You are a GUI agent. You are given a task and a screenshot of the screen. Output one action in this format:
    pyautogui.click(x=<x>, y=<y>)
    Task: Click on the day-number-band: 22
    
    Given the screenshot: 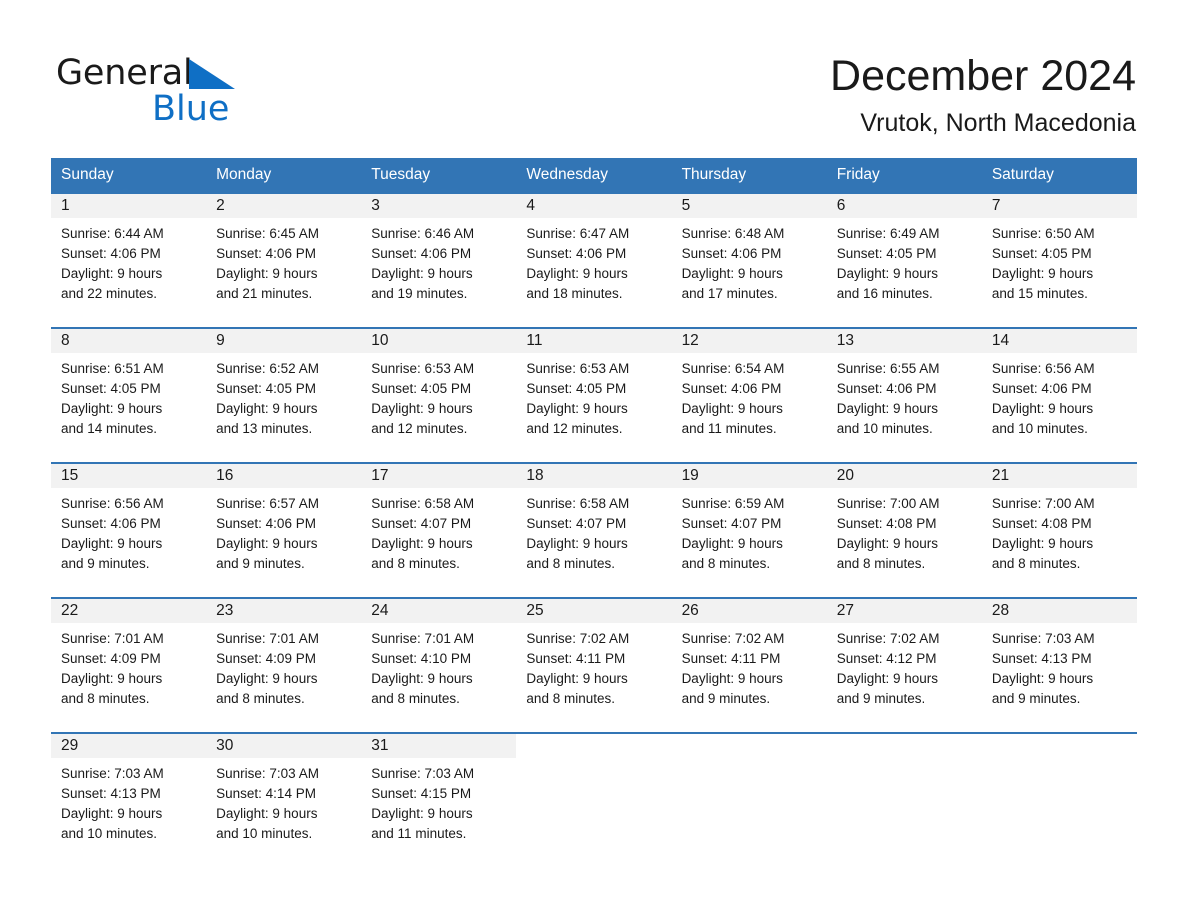 What is the action you would take?
    pyautogui.click(x=129, y=611)
    